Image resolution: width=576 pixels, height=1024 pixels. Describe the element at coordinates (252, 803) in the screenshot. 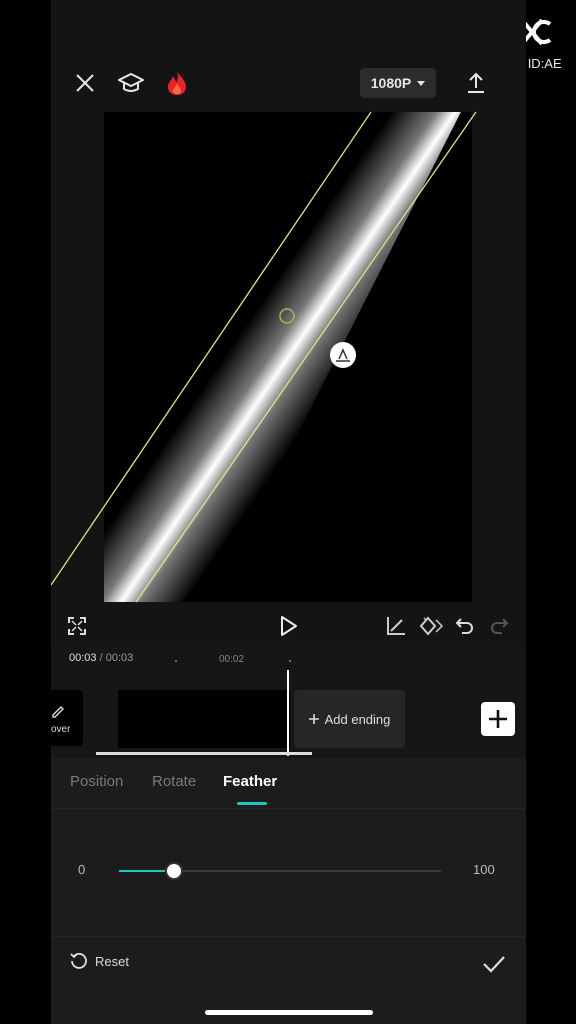

I see `active-tab-indicator` at that location.